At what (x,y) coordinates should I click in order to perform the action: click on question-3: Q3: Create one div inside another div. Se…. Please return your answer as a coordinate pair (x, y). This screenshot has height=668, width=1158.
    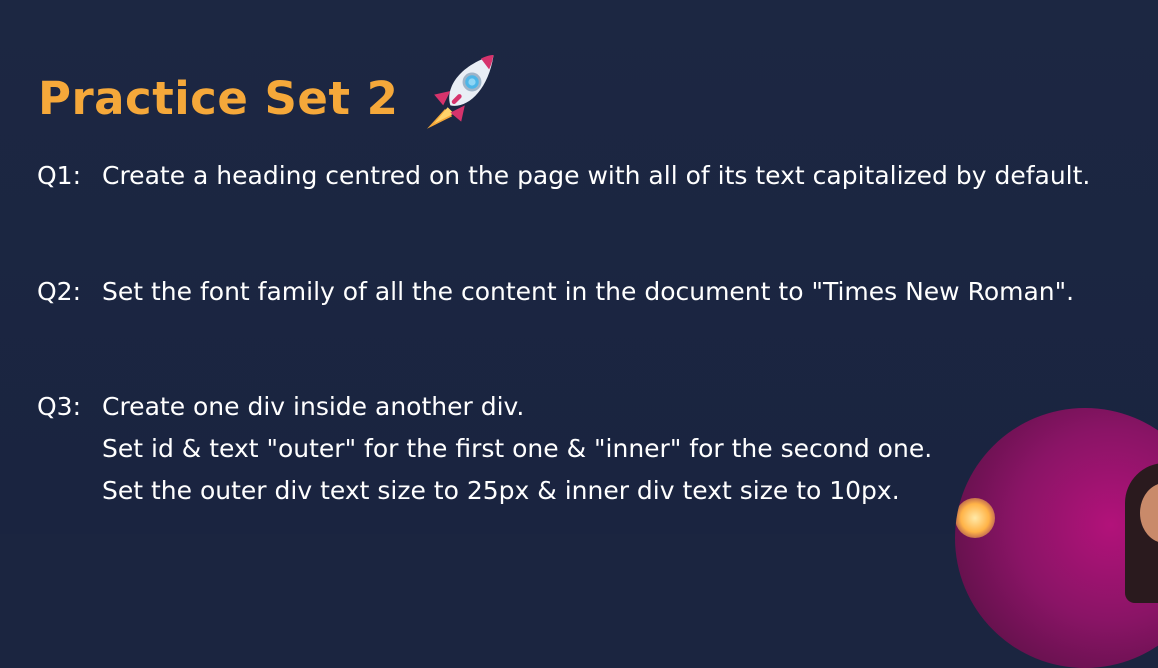
    Looking at the image, I should click on (484, 449).